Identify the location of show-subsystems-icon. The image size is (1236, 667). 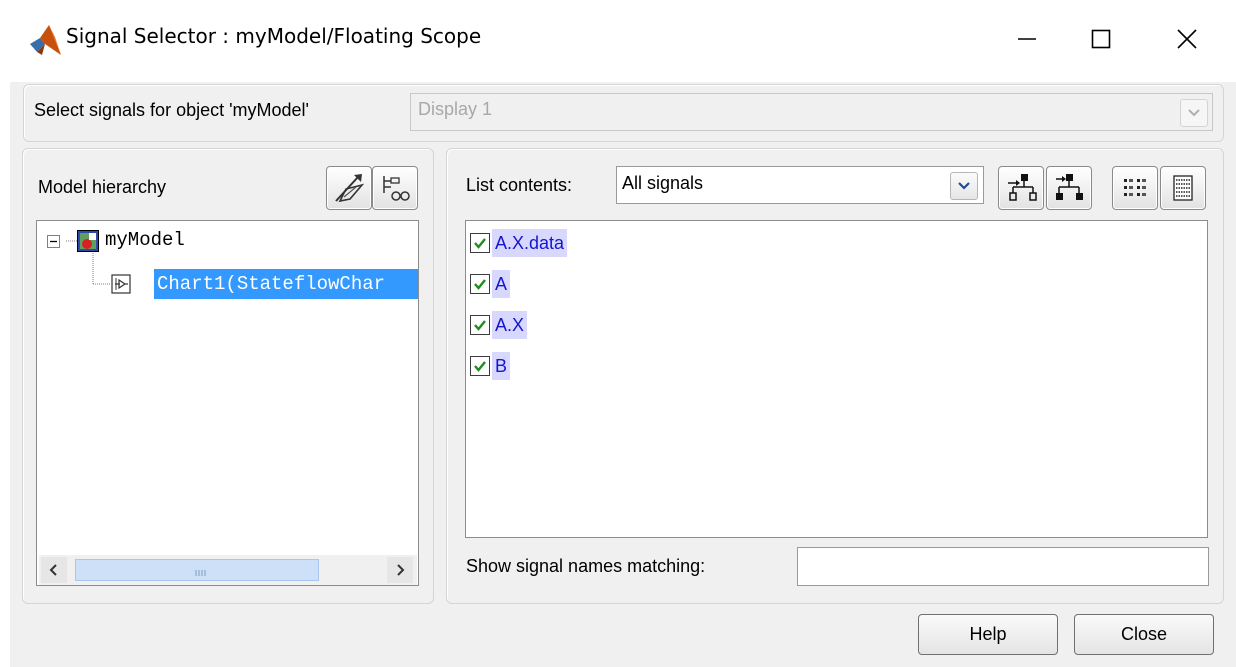
(396, 188).